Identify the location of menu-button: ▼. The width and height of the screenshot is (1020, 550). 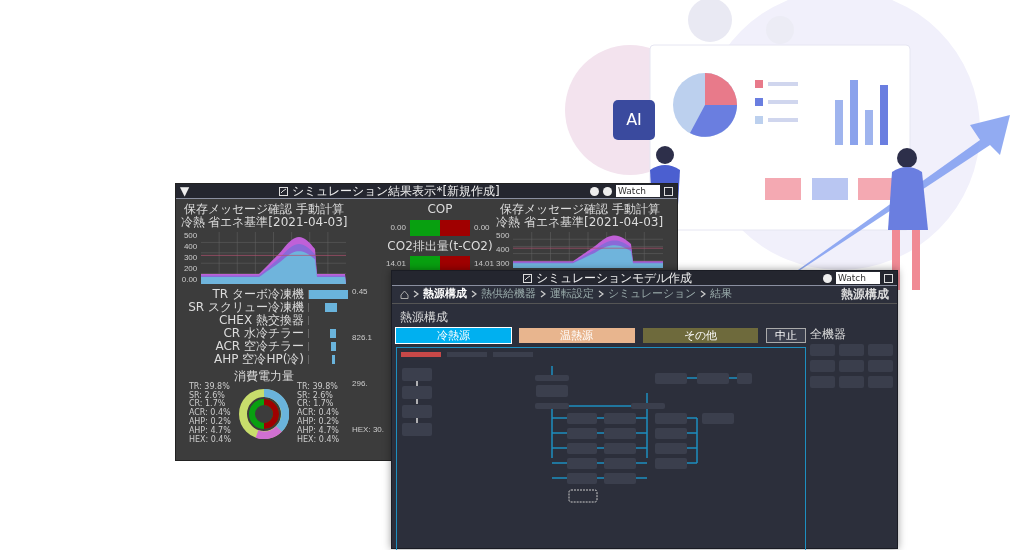
(185, 191).